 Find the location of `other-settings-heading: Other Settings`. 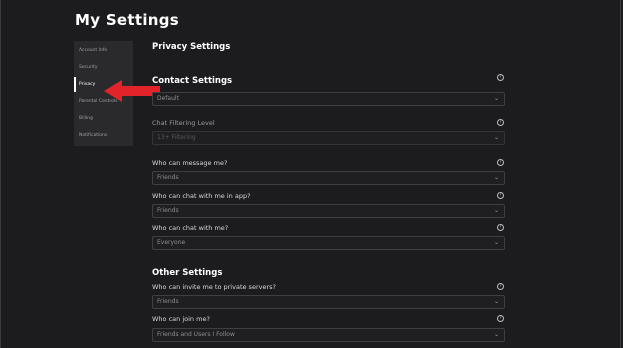

other-settings-heading: Other Settings is located at coordinates (187, 273).